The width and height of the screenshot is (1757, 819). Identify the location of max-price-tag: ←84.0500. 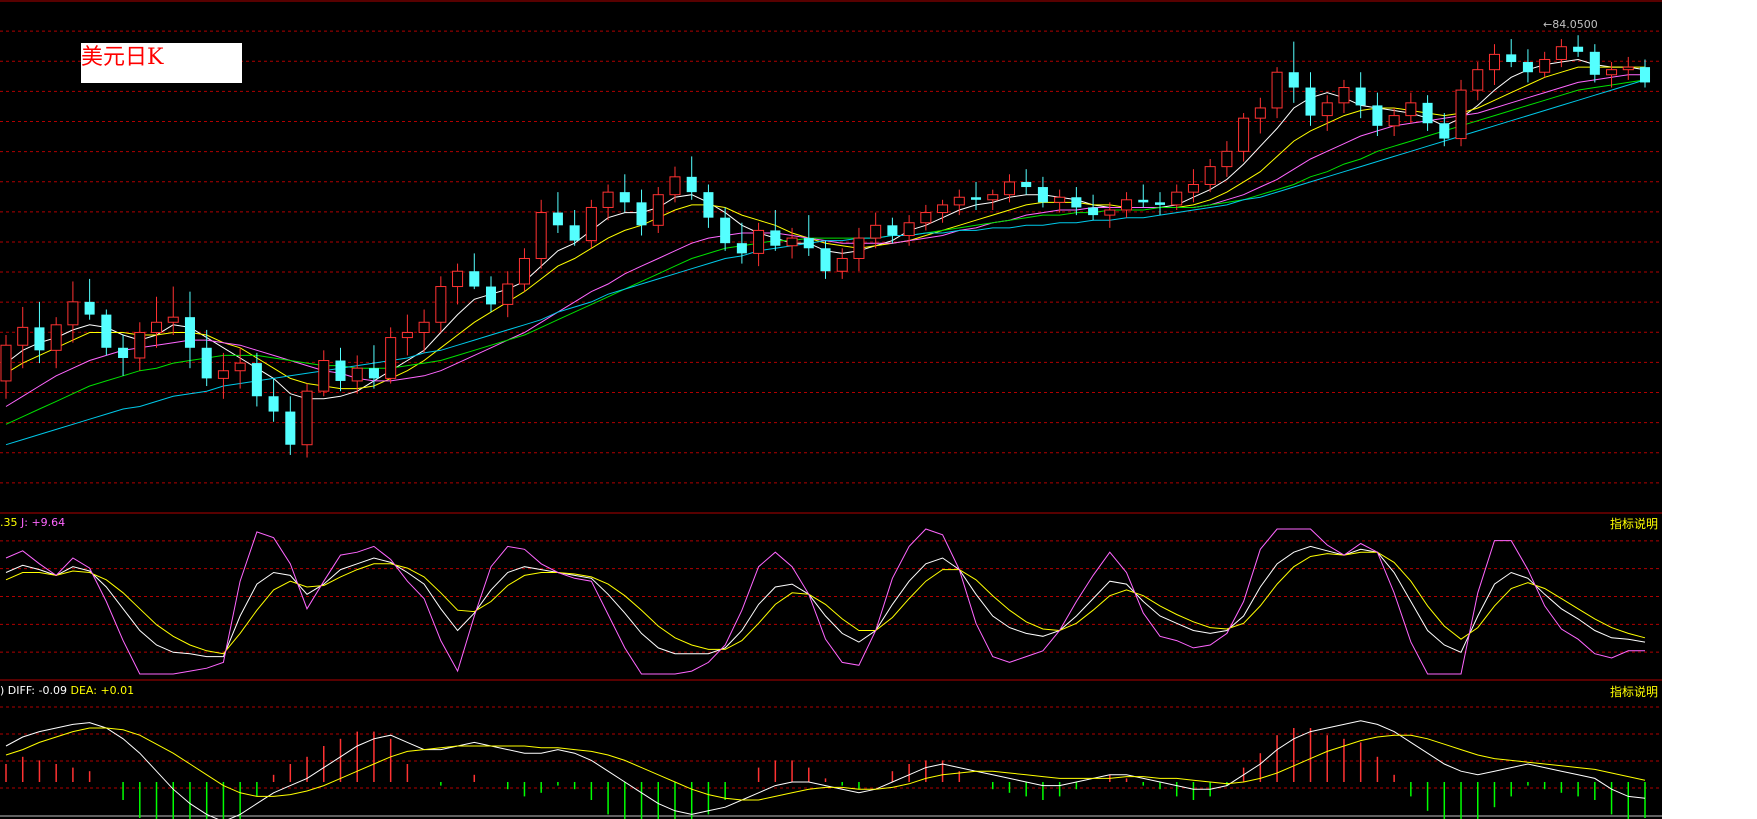
(1570, 24).